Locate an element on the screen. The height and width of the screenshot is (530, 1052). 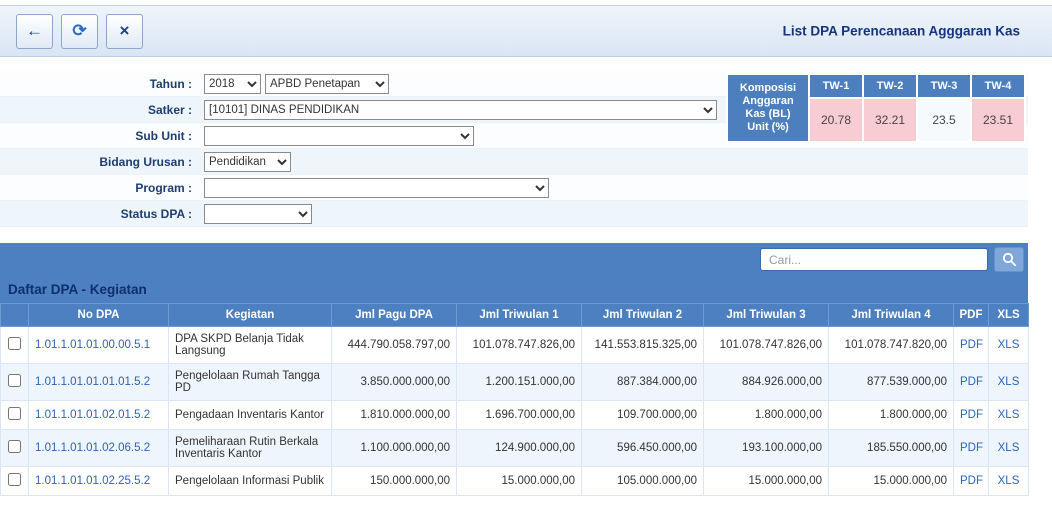
search-bar is located at coordinates (514, 259).